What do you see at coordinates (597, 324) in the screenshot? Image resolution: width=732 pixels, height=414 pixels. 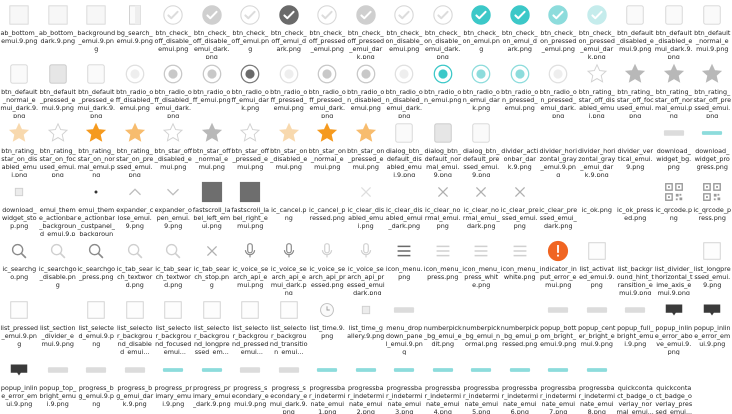 I see `file-item: popup_center_bright_emui.9.png` at bounding box center [597, 324].